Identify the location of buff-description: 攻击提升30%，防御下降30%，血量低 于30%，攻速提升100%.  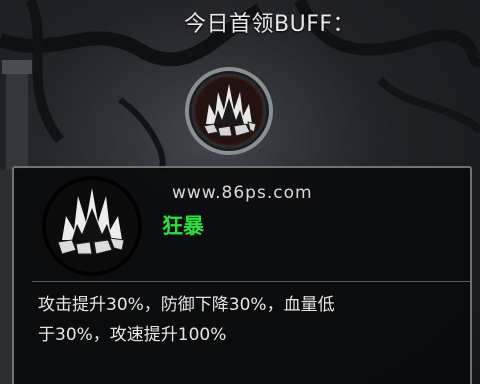
(186, 320).